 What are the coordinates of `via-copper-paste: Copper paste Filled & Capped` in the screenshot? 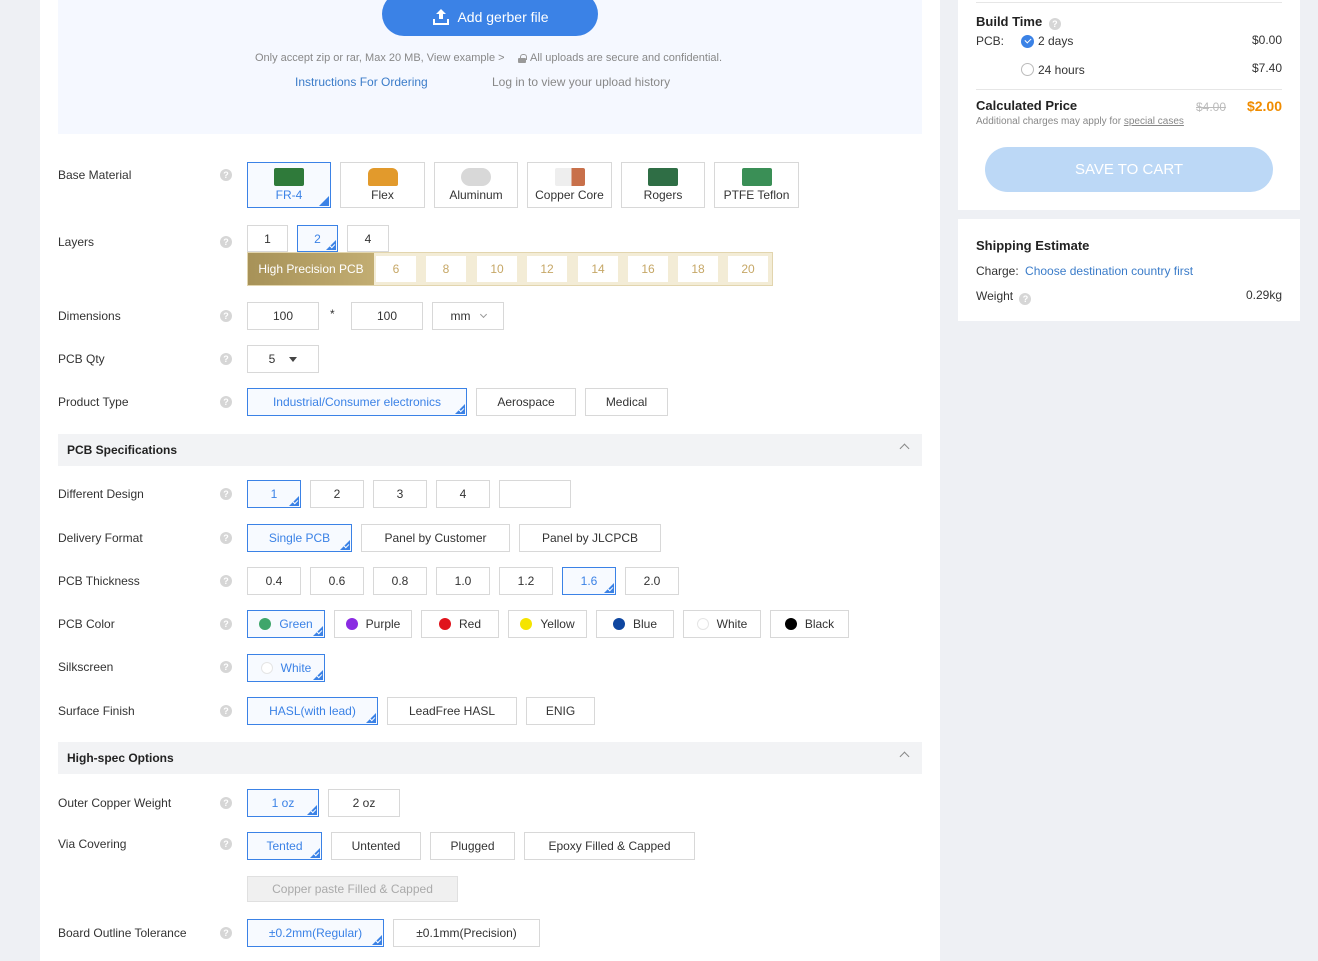 It's located at (352, 889).